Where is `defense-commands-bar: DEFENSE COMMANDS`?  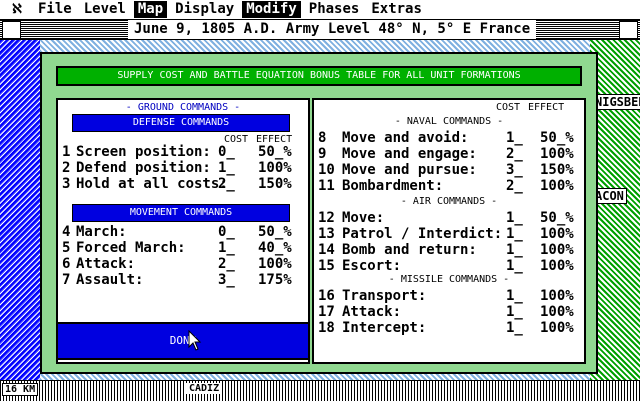
defense-commands-bar: DEFENSE COMMANDS is located at coordinates (181, 123).